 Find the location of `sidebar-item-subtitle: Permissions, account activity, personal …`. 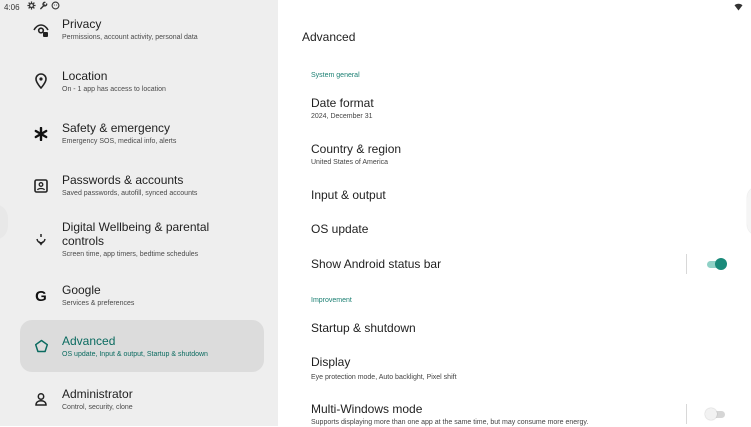

sidebar-item-subtitle: Permissions, account activity, personal … is located at coordinates (130, 37).